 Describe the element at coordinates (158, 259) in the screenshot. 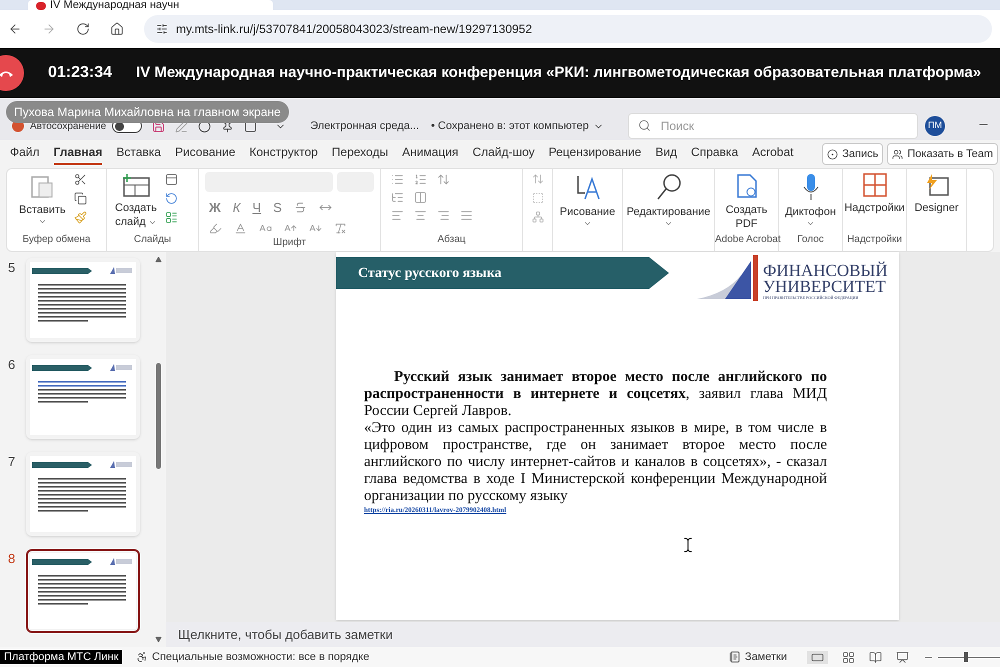

I see `scroll-up-icon` at that location.